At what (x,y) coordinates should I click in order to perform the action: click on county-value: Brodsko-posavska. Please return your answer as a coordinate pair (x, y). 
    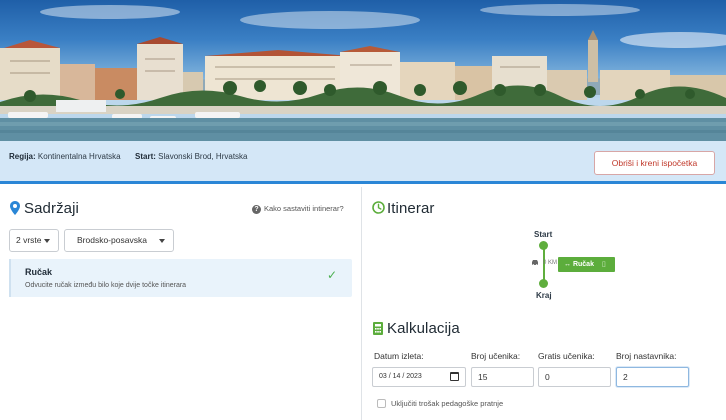
    Looking at the image, I should click on (112, 240).